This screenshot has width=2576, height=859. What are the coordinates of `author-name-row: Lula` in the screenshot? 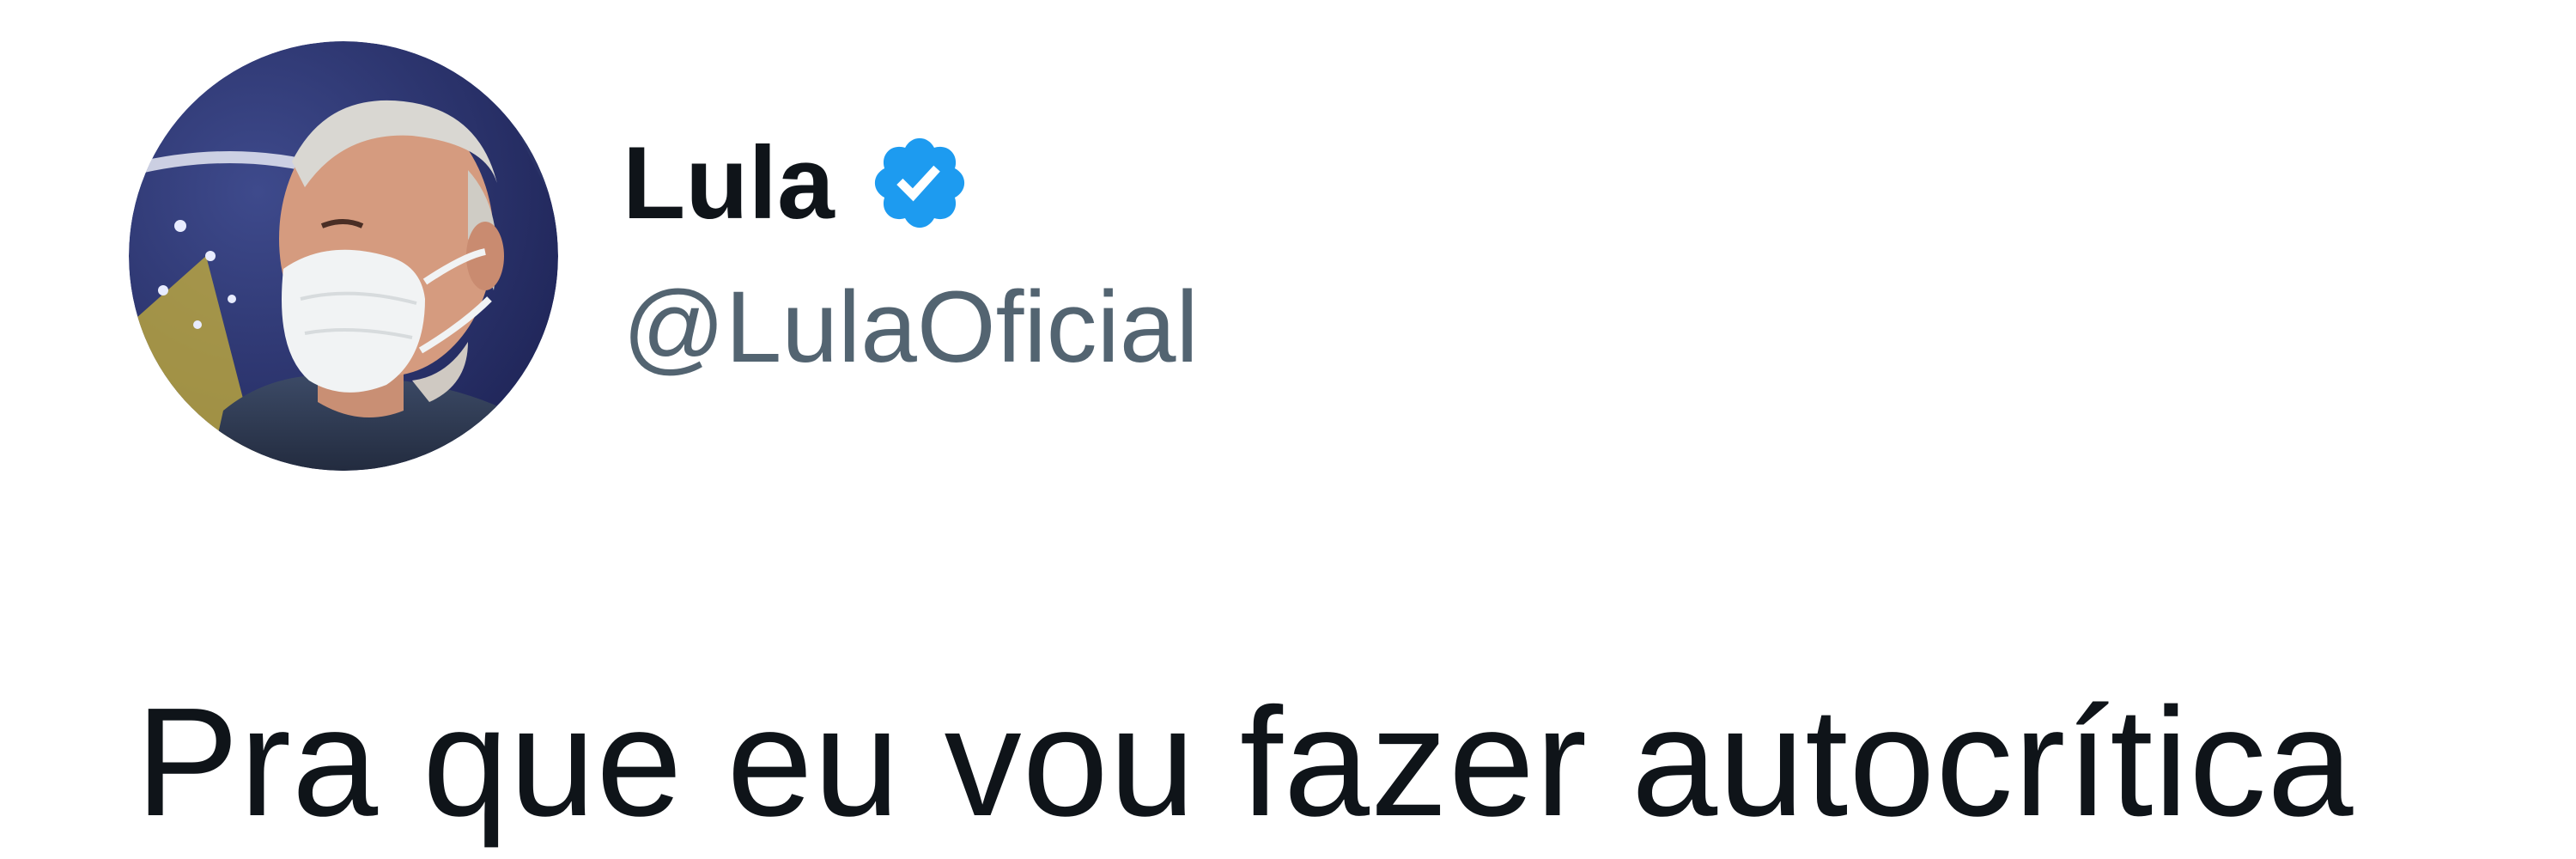 It's located at (797, 183).